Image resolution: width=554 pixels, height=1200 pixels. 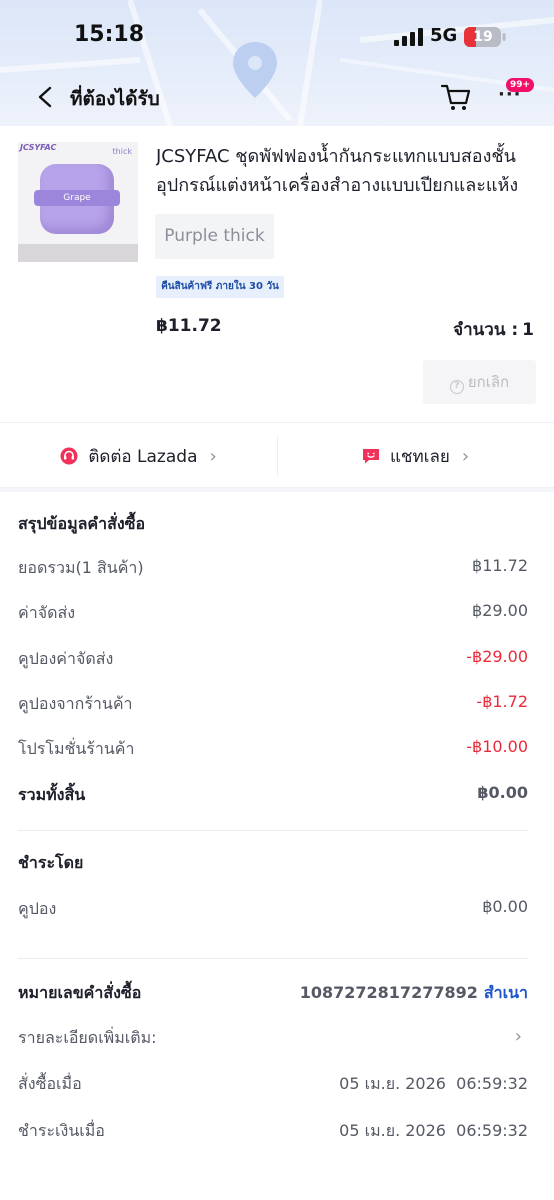 I want to click on payment-row: คูปอง ฿0.00, so click(x=273, y=910).